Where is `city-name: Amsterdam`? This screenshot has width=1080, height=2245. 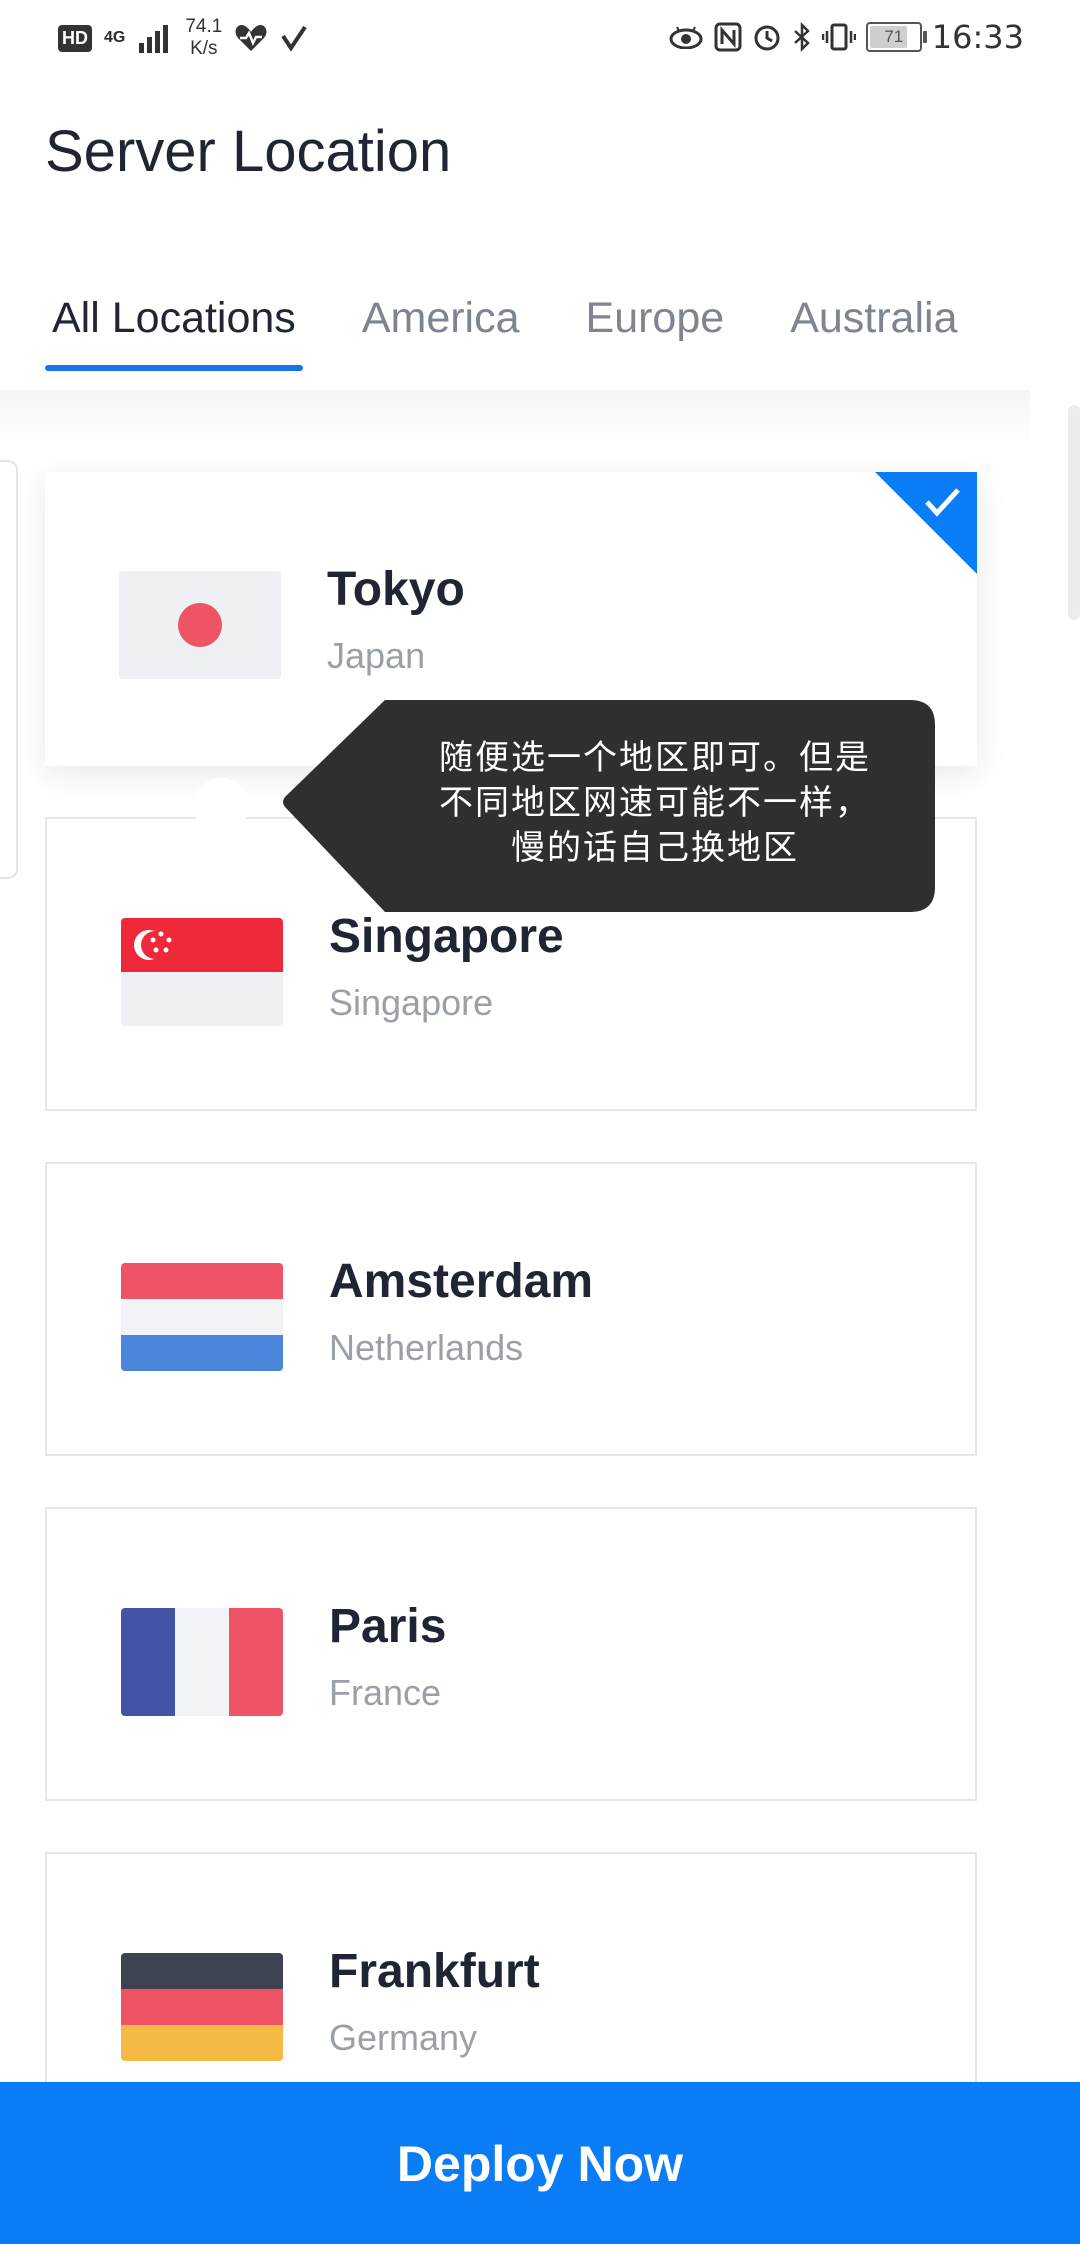 city-name: Amsterdam is located at coordinates (461, 1281).